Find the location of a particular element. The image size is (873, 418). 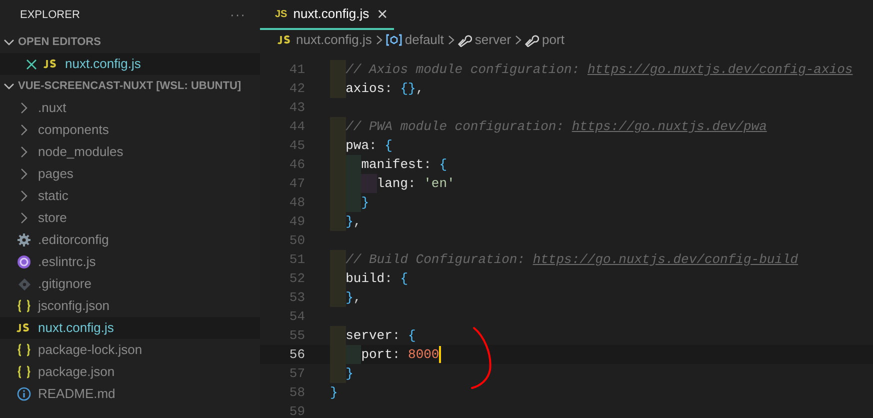

code-line: port: 8000 is located at coordinates (400, 355).